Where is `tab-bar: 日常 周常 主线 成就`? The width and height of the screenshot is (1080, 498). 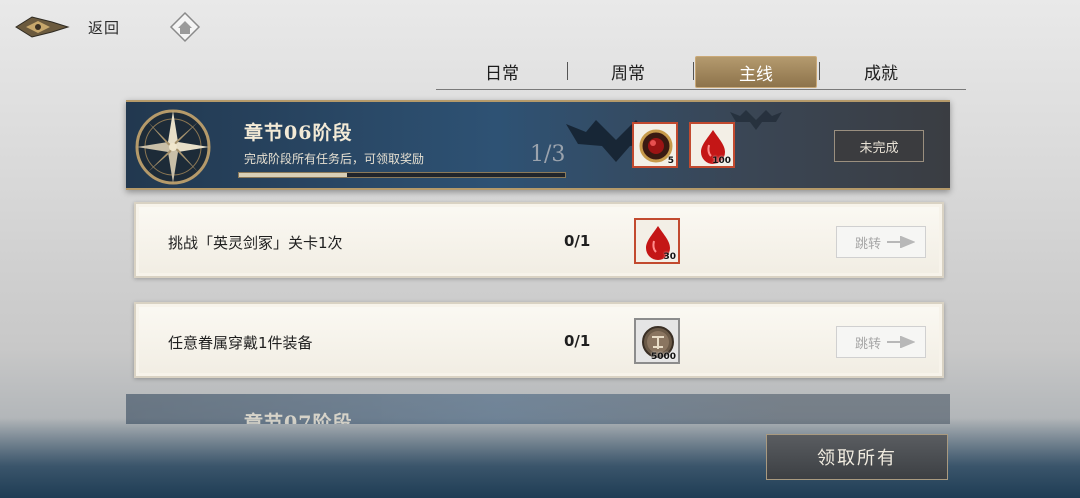
tab-bar: 日常 周常 主线 成就 is located at coordinates (701, 76).